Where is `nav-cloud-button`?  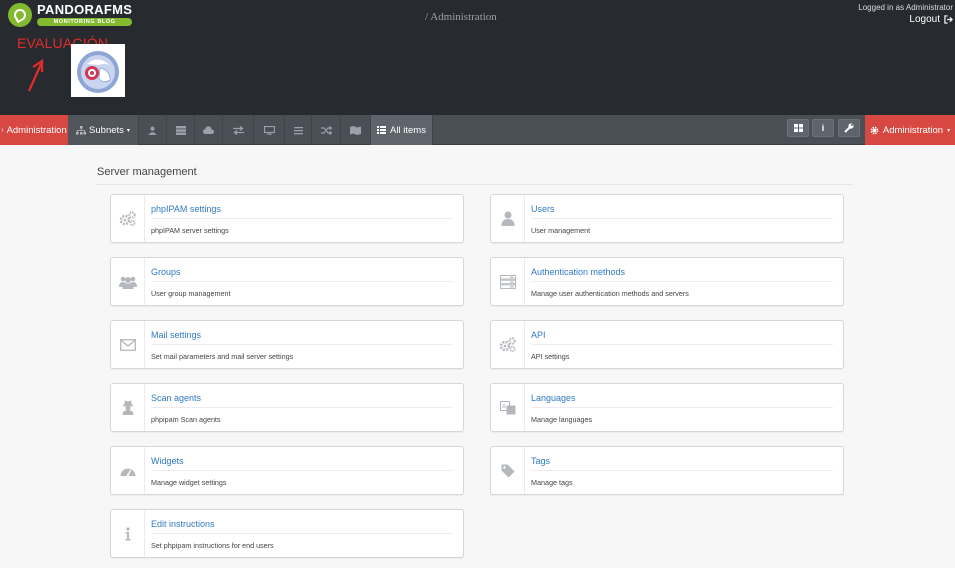 nav-cloud-button is located at coordinates (209, 130).